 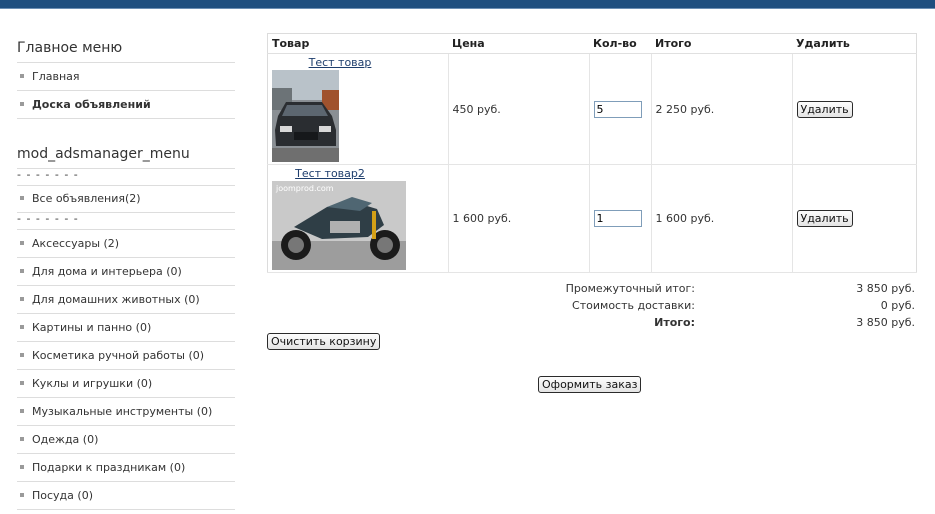 I want to click on product-link: Тест товар, so click(x=340, y=62).